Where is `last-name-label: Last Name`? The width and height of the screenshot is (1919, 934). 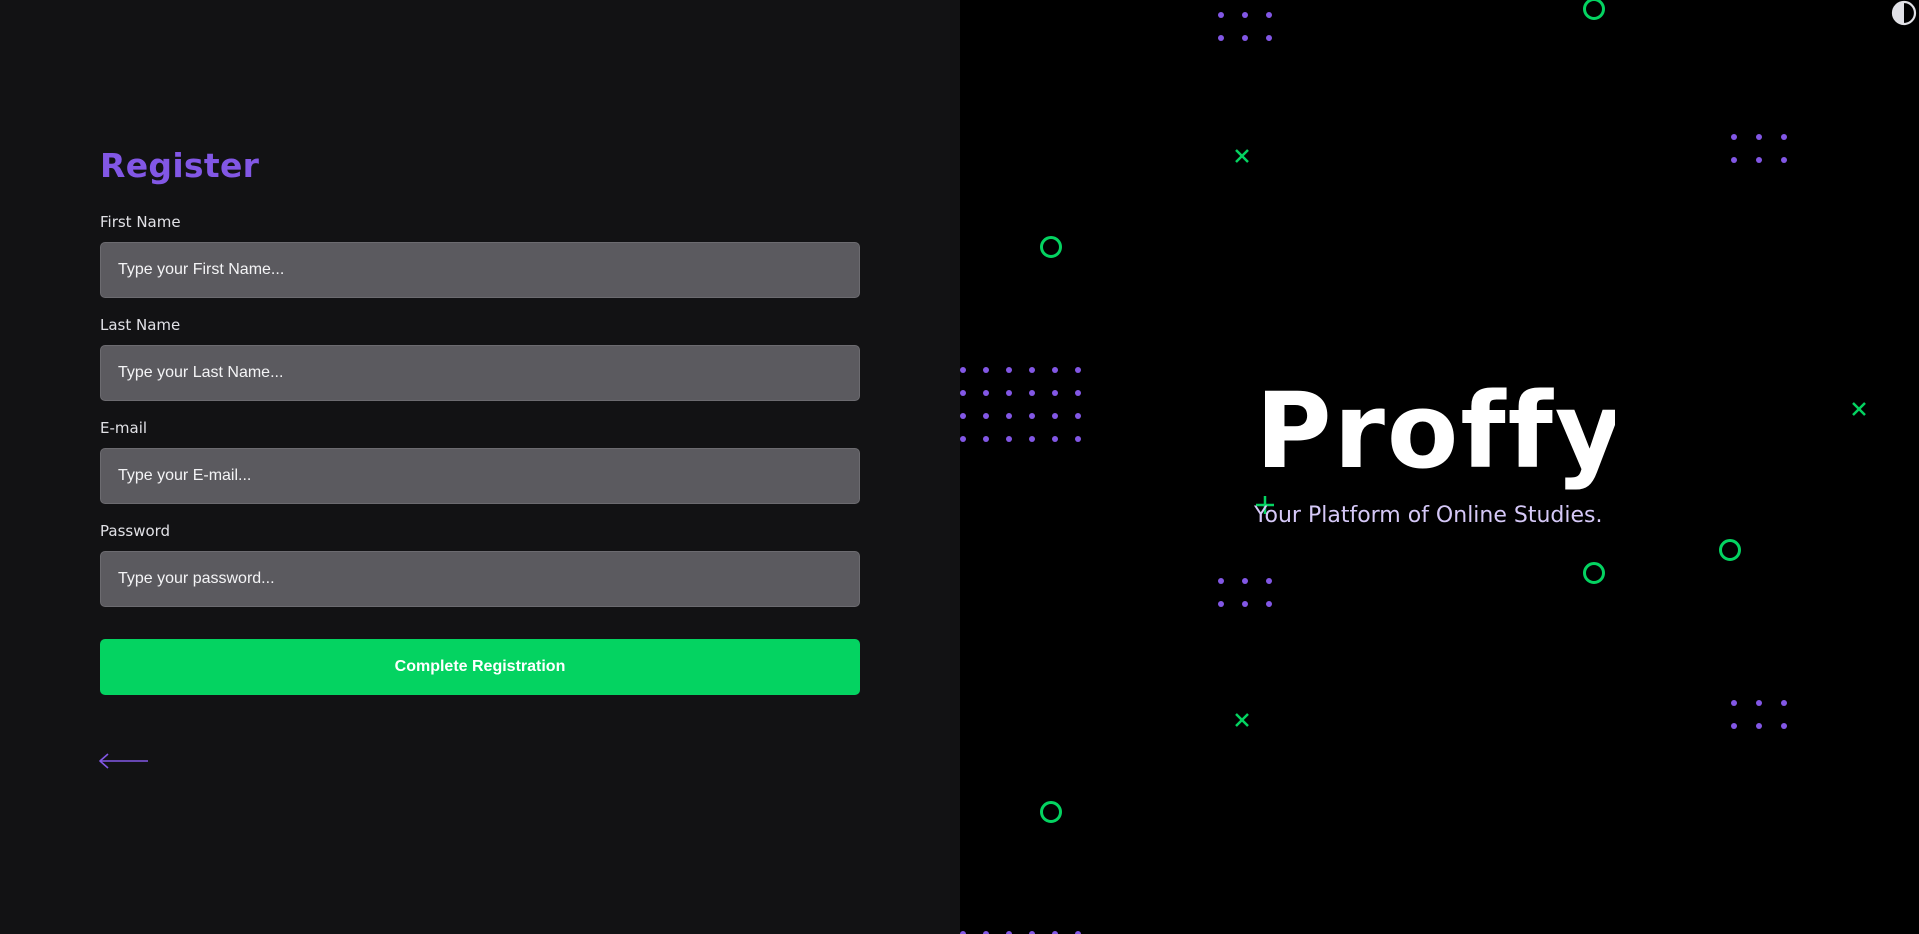 last-name-label: Last Name is located at coordinates (140, 325).